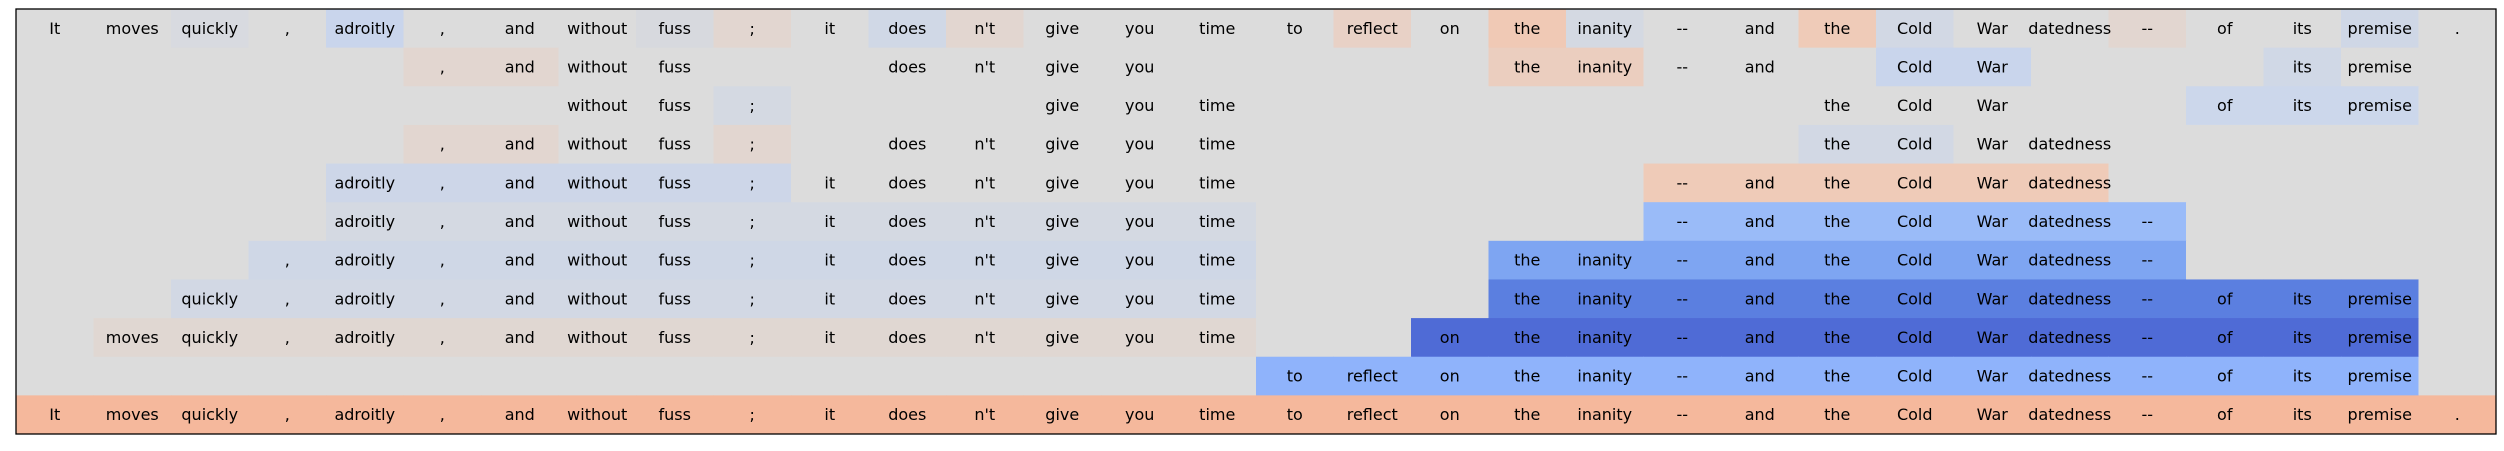 This screenshot has height=451, width=2504. I want to click on token-label-r1-c21: --, so click(1682, 66).